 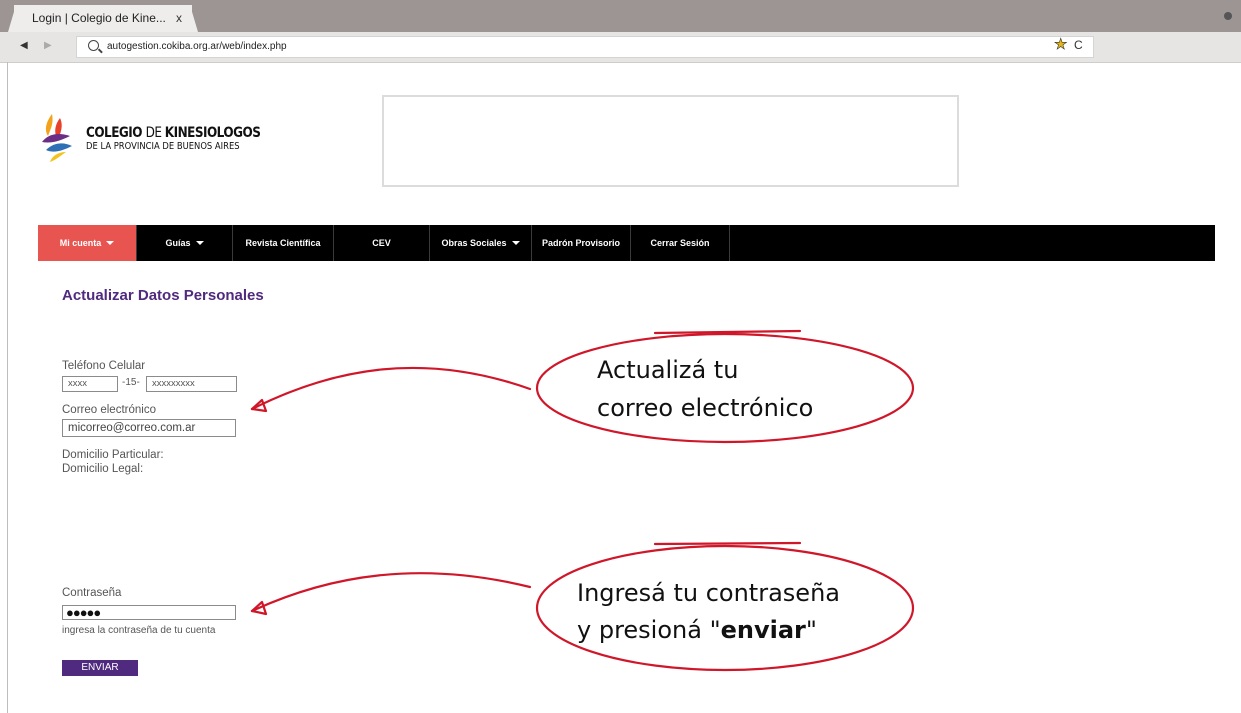 What do you see at coordinates (391, 388) in the screenshot?
I see `arrow-to-email-field` at bounding box center [391, 388].